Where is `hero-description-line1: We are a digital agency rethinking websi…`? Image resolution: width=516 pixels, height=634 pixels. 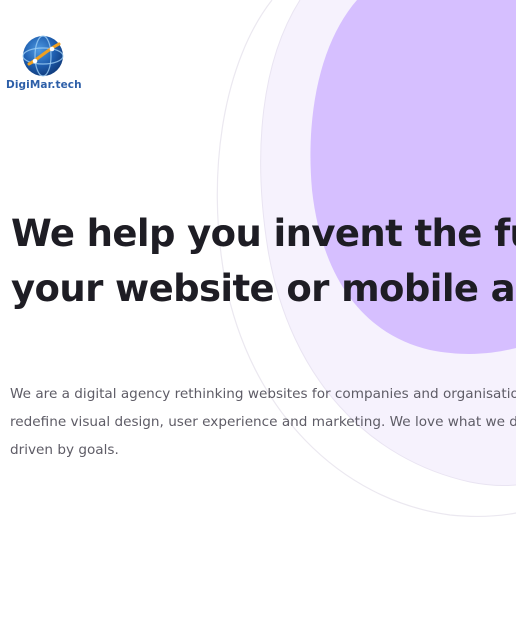 hero-description-line1: We are a digital agency rethinking websi… is located at coordinates (263, 394).